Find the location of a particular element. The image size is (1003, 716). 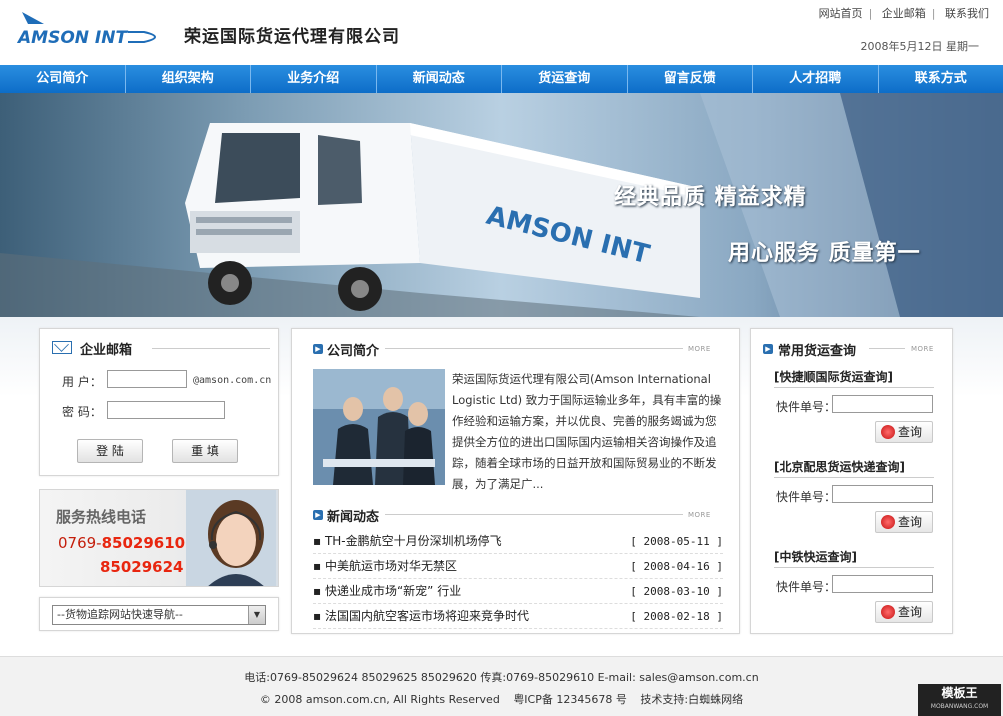

logo-text: AMSON INT is located at coordinates (72, 38).